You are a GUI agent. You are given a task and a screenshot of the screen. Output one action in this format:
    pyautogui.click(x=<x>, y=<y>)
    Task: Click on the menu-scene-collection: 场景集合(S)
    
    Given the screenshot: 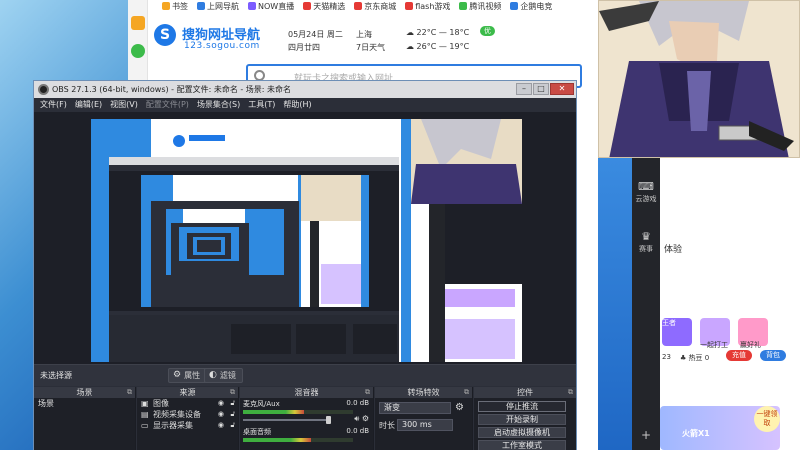 What is the action you would take?
    pyautogui.click(x=218, y=105)
    